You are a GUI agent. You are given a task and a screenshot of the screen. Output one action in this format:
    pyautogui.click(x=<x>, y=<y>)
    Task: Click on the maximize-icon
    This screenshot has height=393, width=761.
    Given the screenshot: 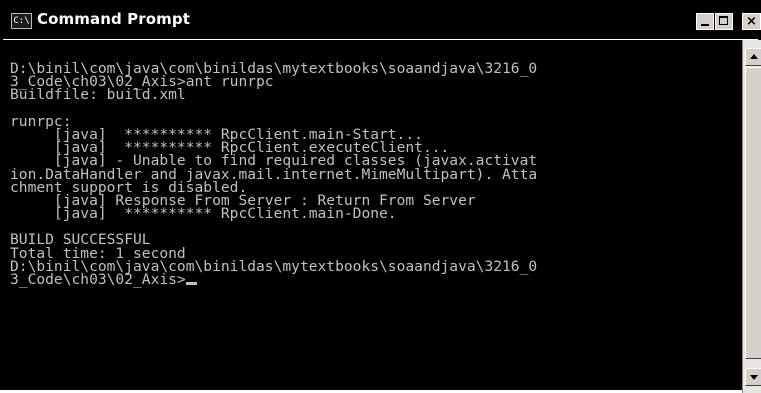 What is the action you would take?
    pyautogui.click(x=723, y=20)
    